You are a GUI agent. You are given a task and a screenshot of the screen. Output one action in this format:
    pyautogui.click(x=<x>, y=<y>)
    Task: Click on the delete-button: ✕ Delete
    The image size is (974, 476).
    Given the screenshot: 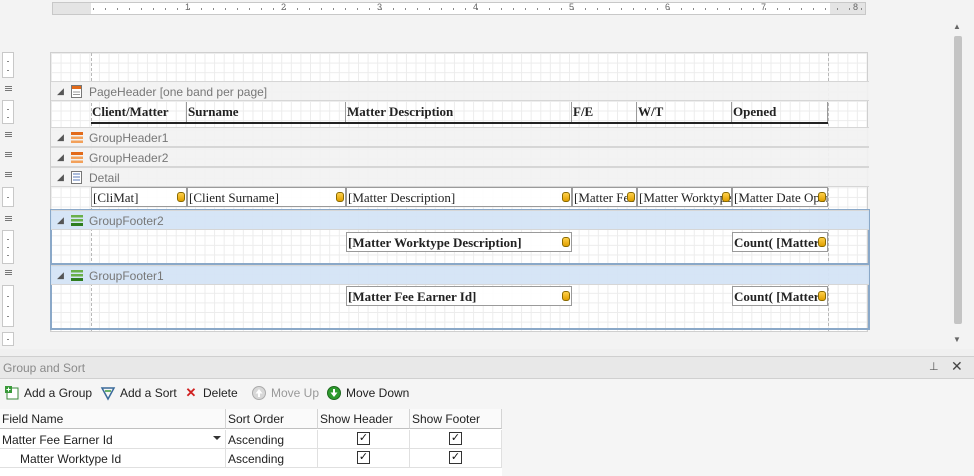 What is the action you would take?
    pyautogui.click(x=210, y=393)
    